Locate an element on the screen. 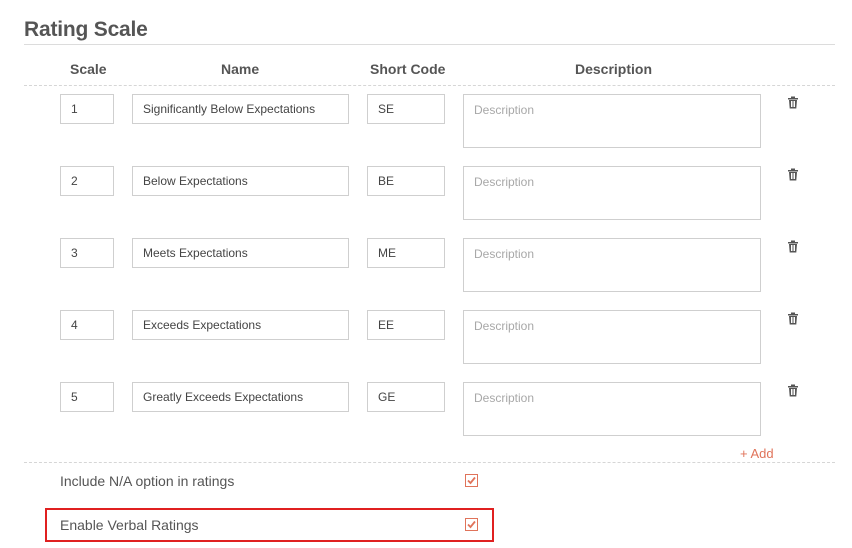  include-na-checkbox is located at coordinates (471, 480).